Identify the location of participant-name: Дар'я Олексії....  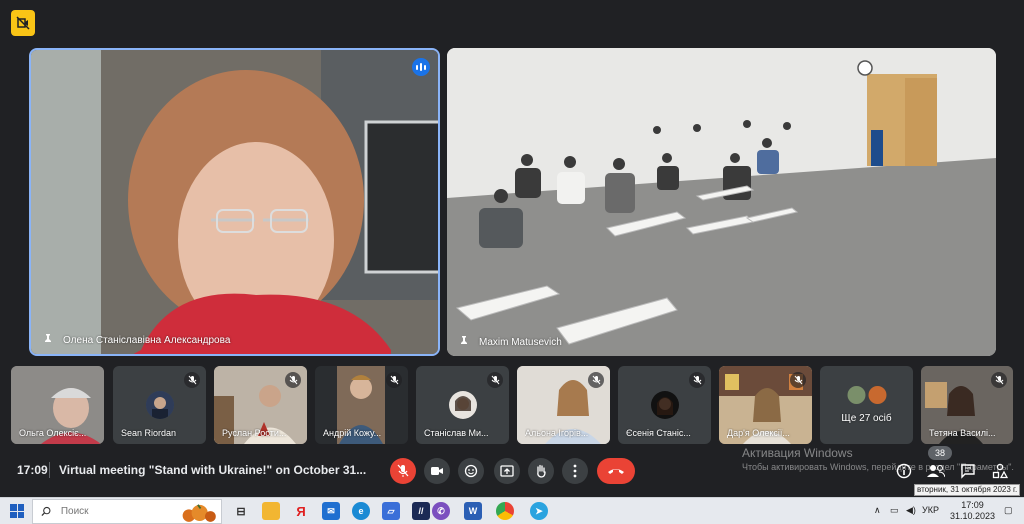
(758, 433).